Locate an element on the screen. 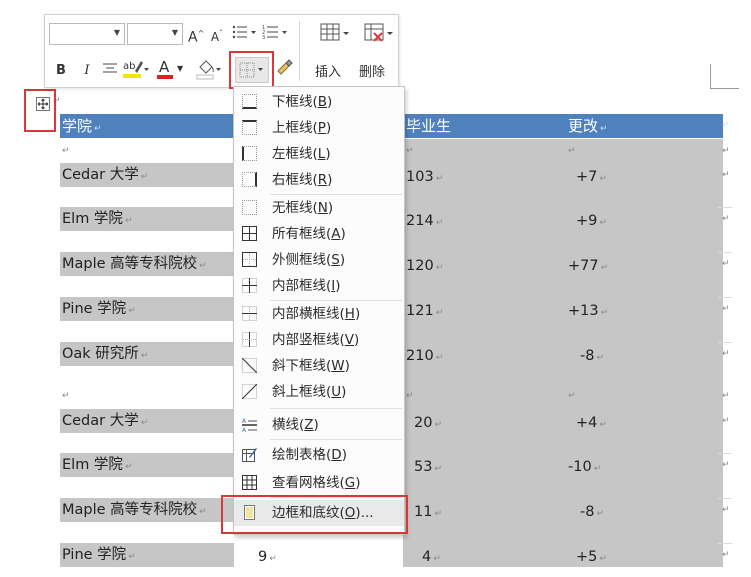 The width and height of the screenshot is (751, 577). menu-item-right-border: 右框线(R) is located at coordinates (319, 180).